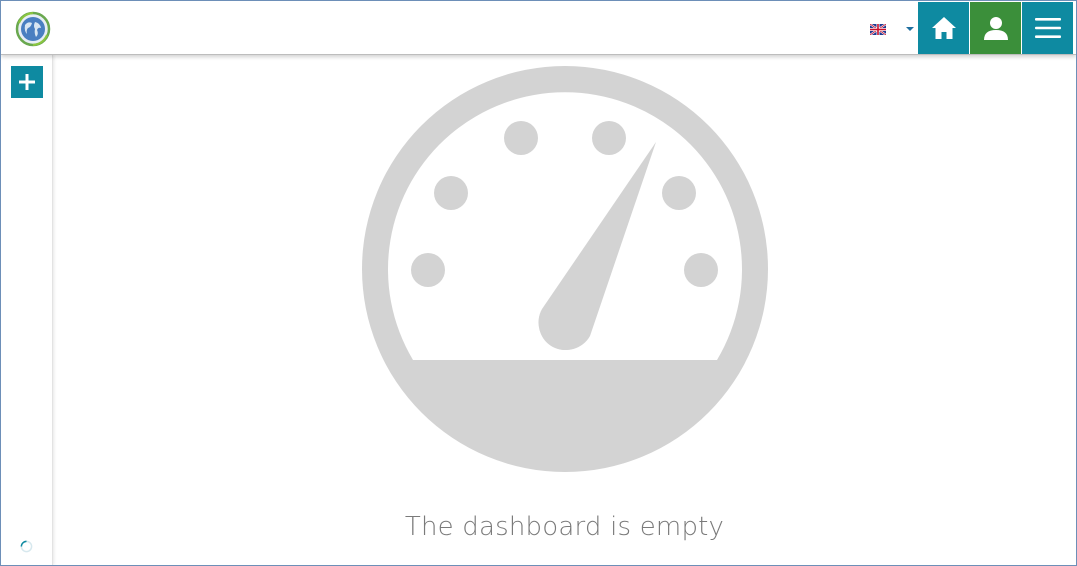 This screenshot has height=566, width=1077. I want to click on user-button, so click(995, 28).